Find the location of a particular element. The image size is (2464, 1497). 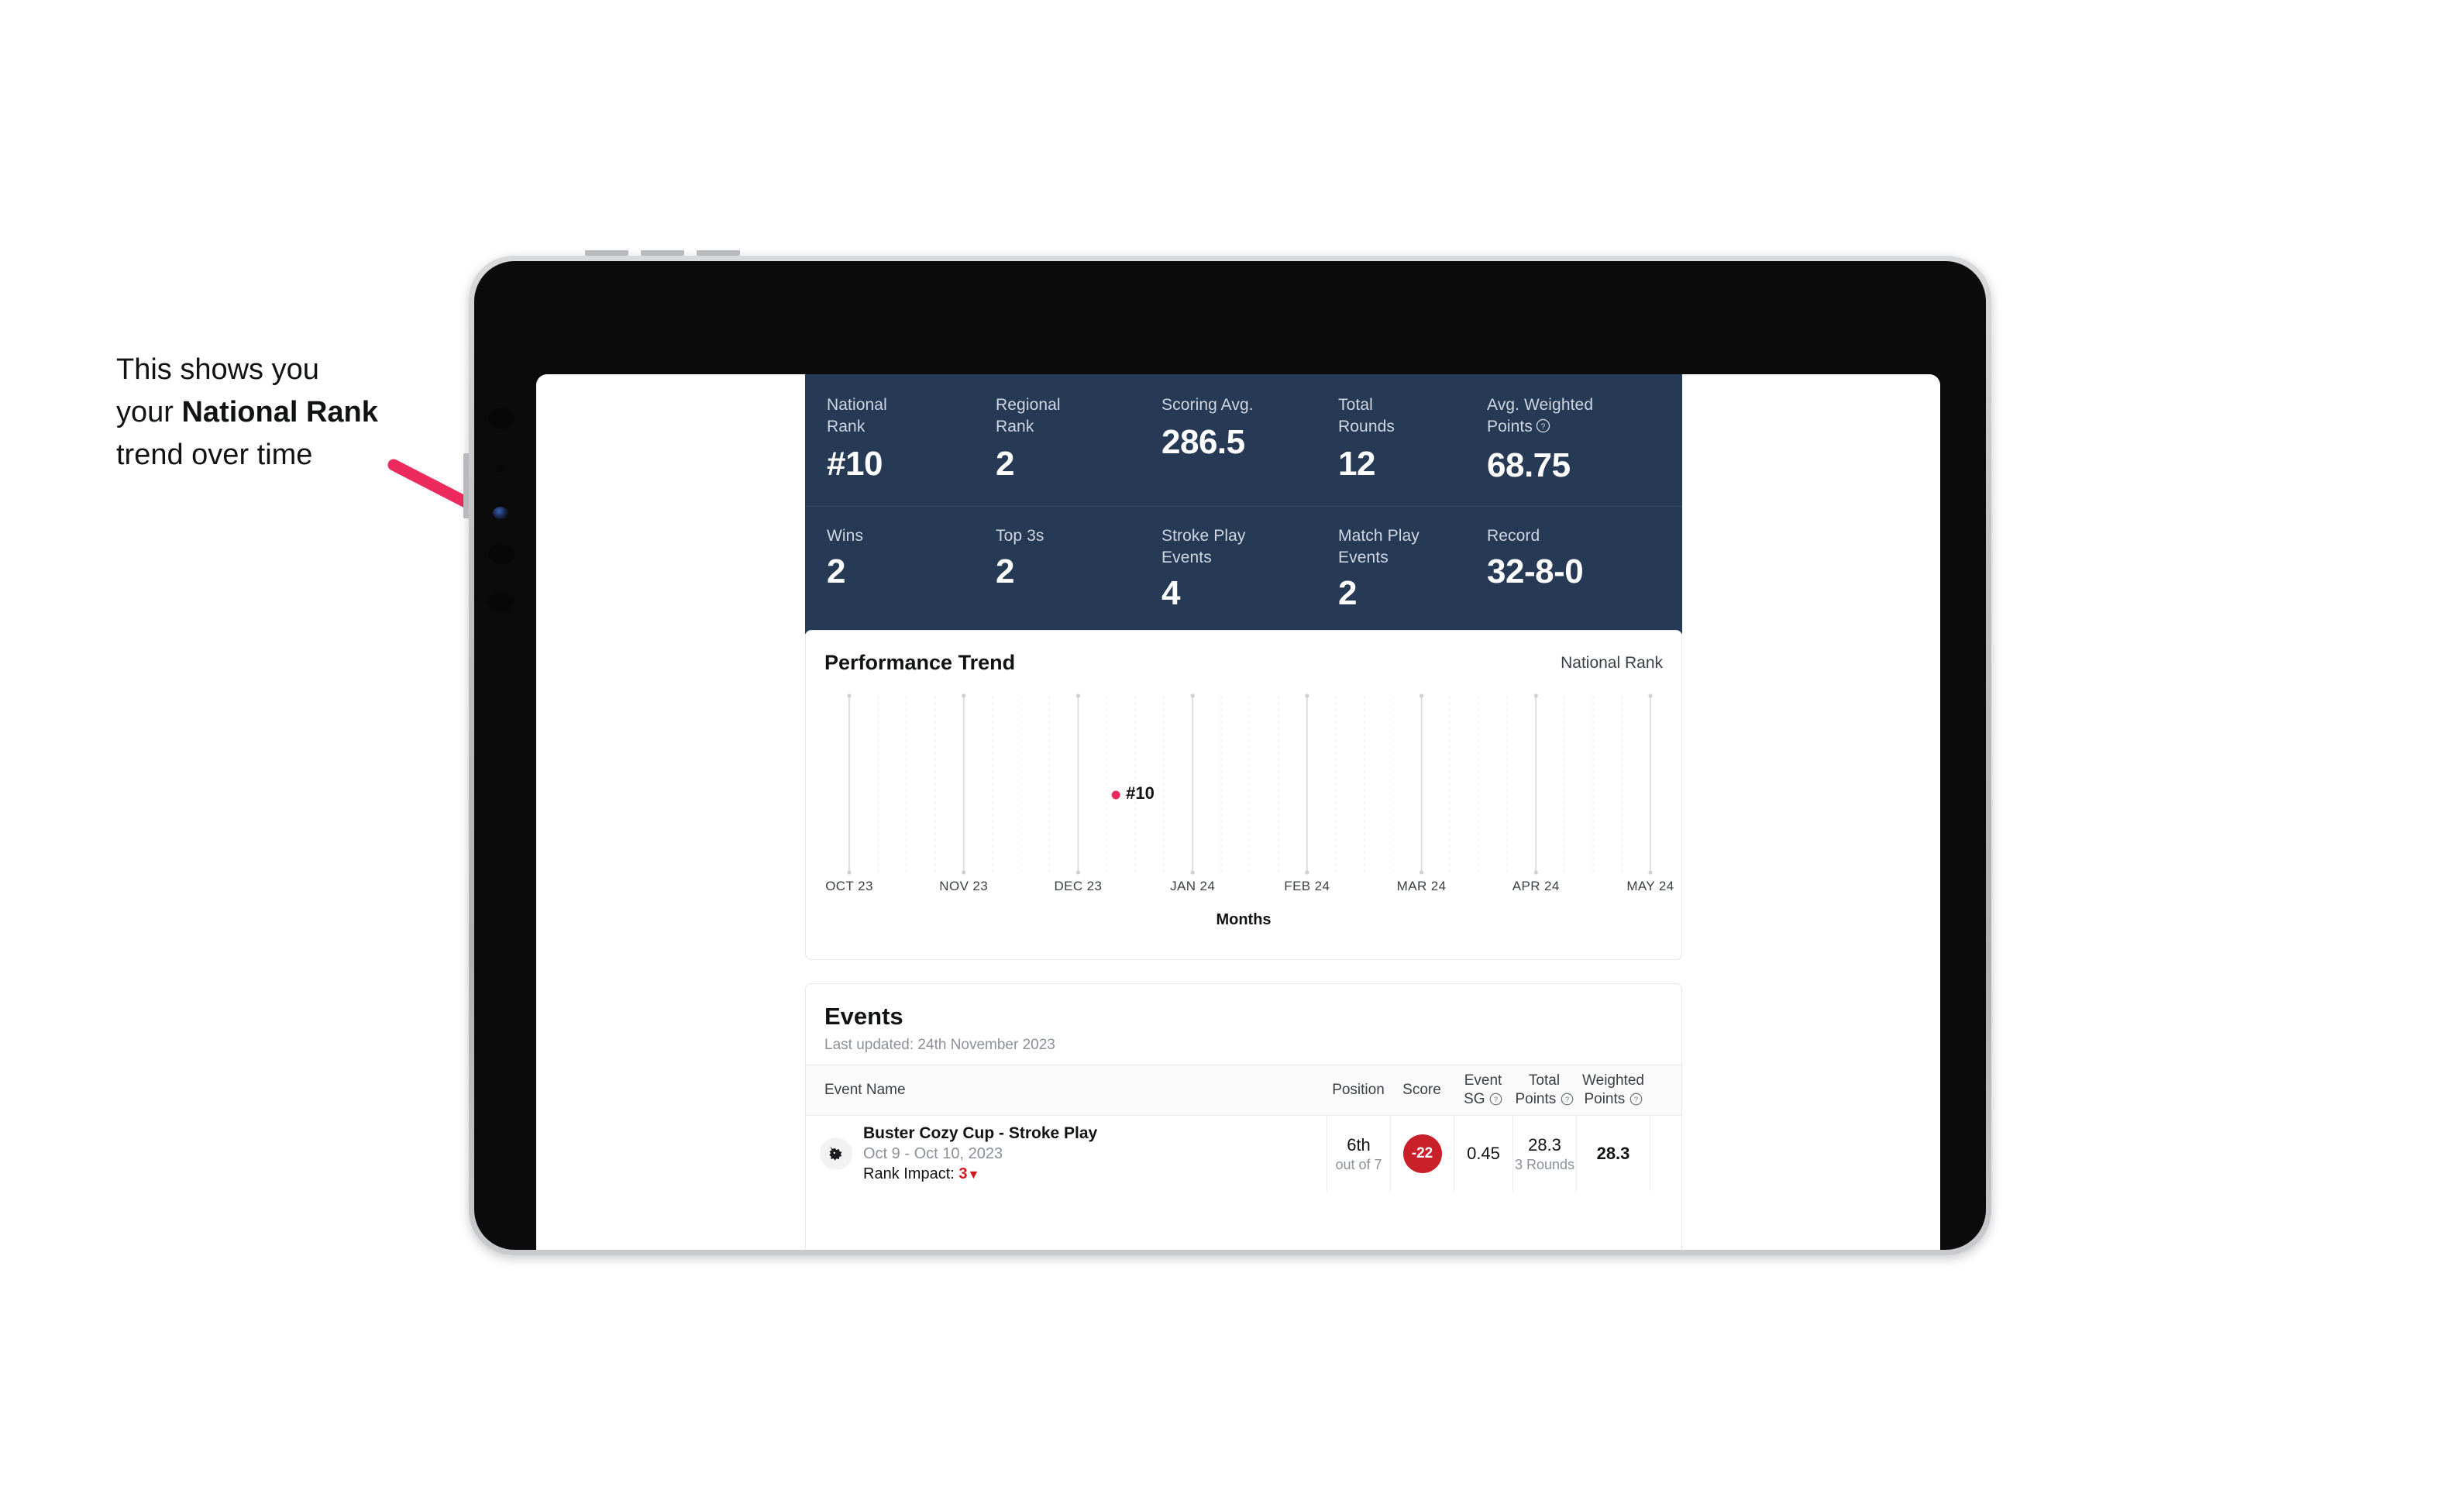

stat-label: Avg. Weighted Points? is located at coordinates (1573, 416).